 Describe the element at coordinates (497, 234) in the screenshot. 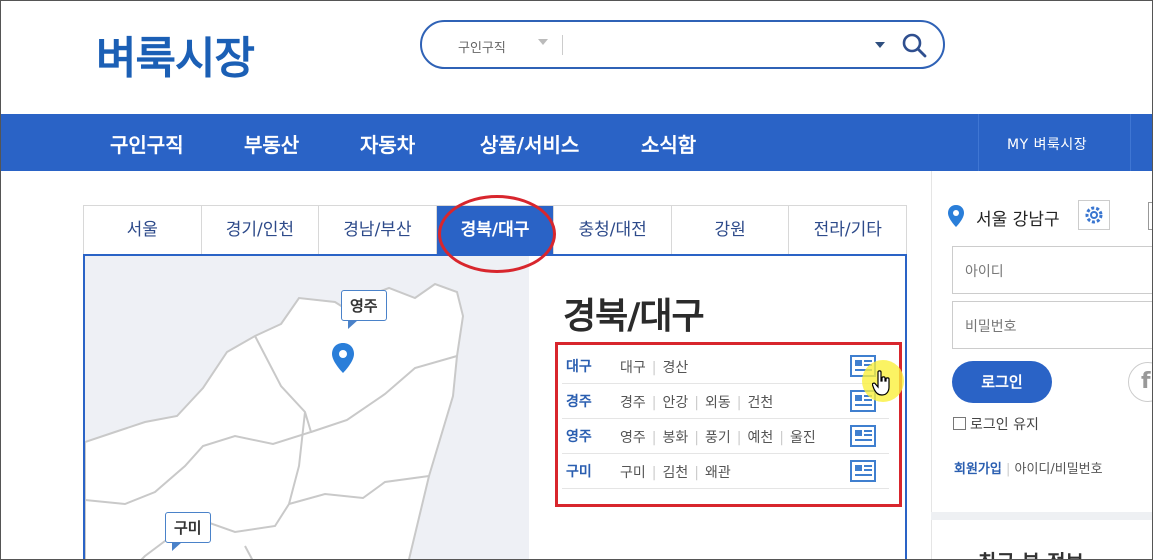

I see `highlight-circle-annotation` at that location.